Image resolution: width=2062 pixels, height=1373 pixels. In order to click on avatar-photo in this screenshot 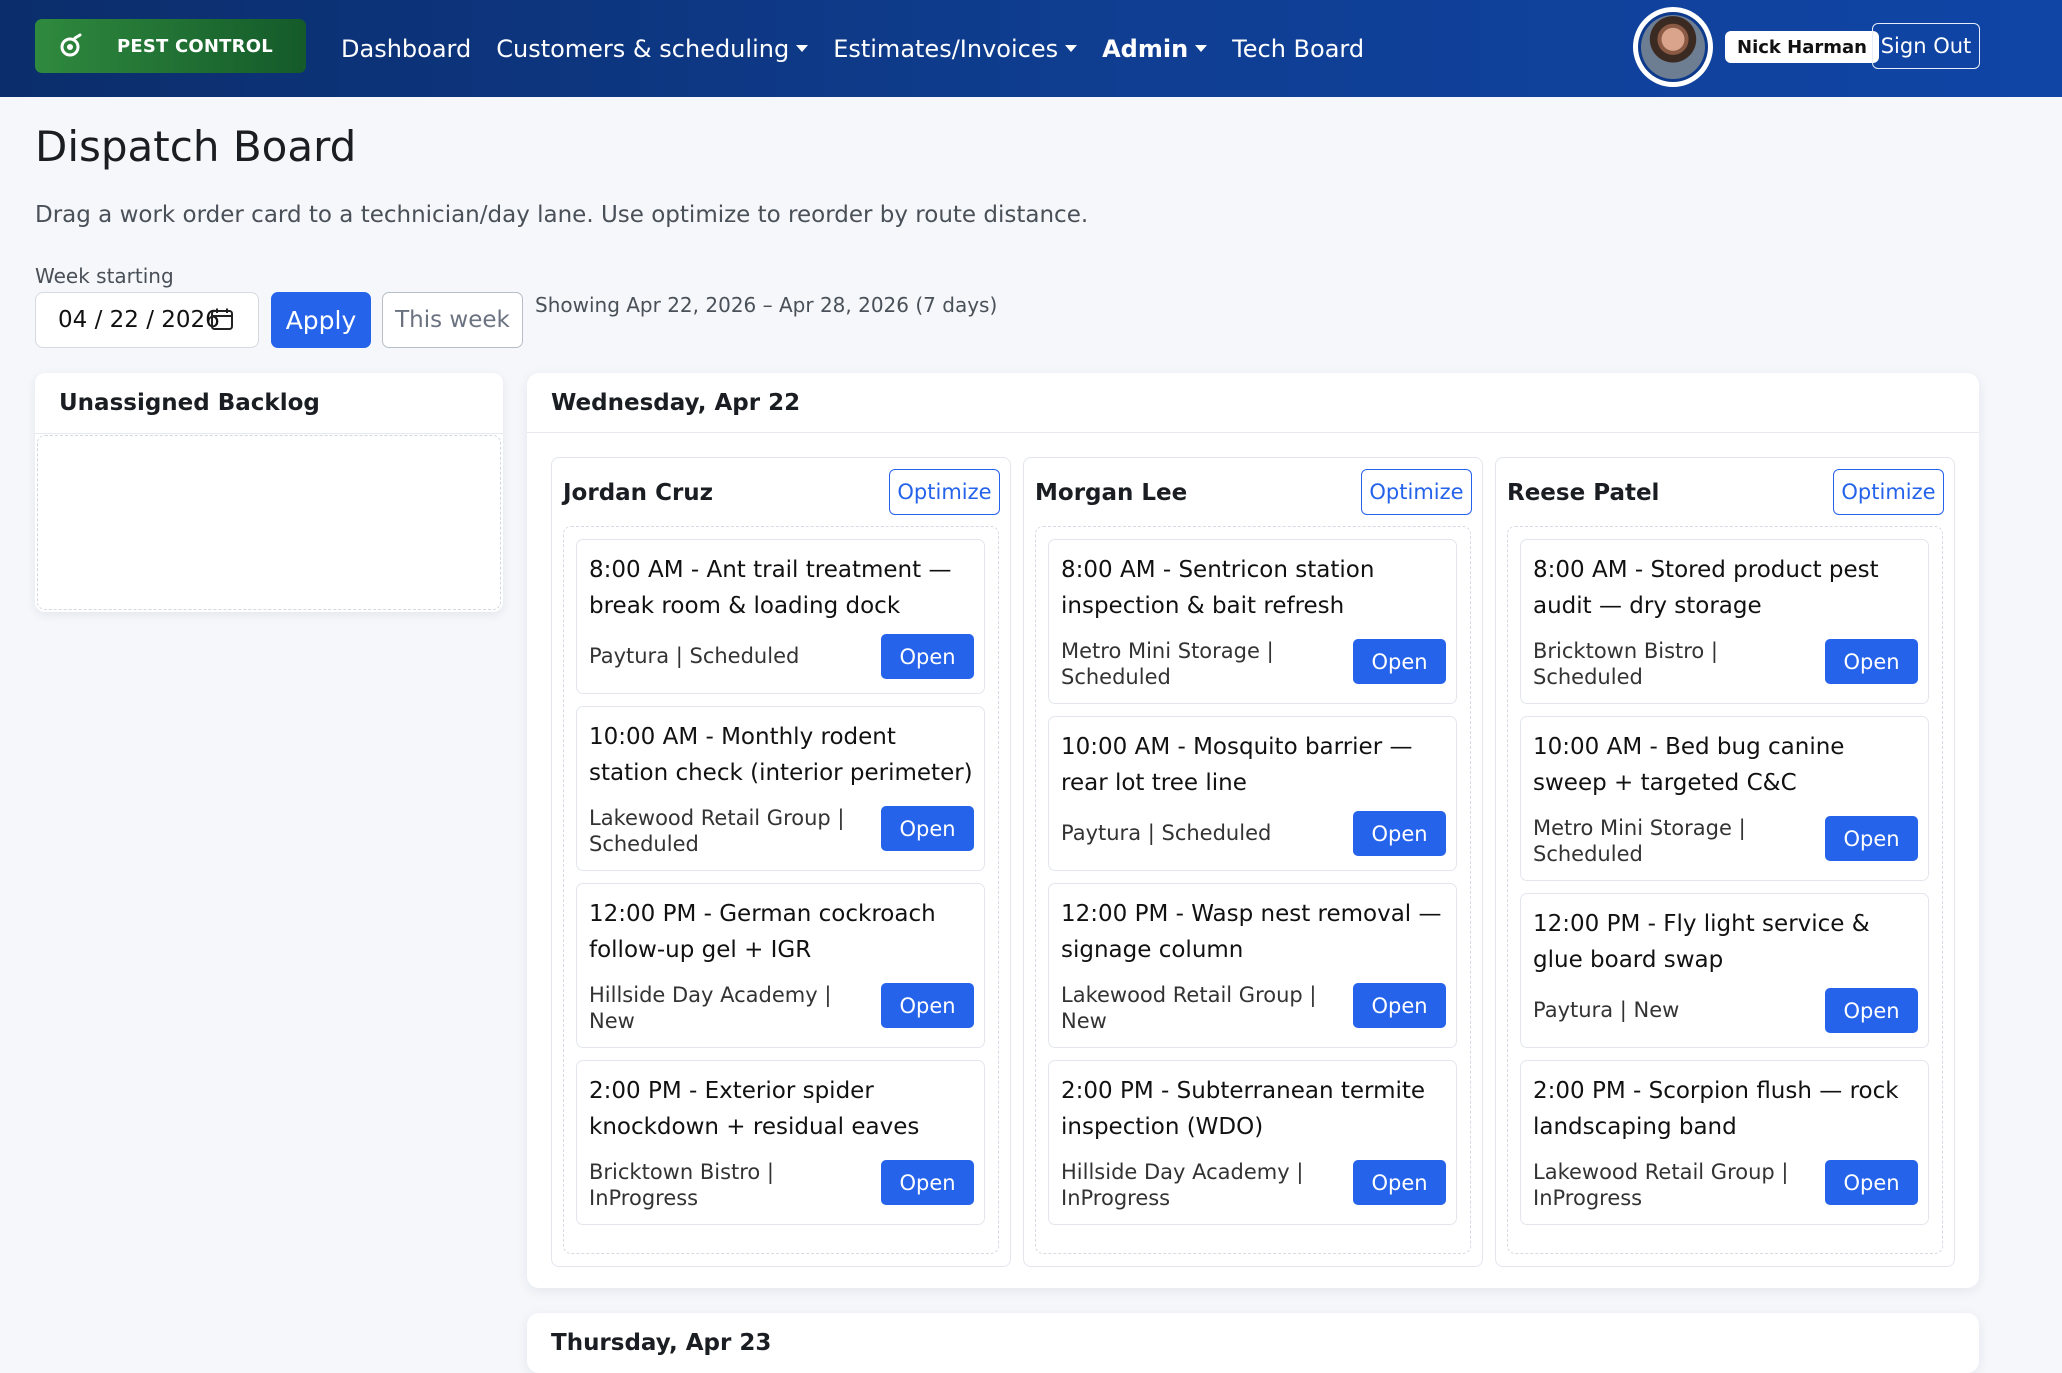, I will do `click(1673, 47)`.